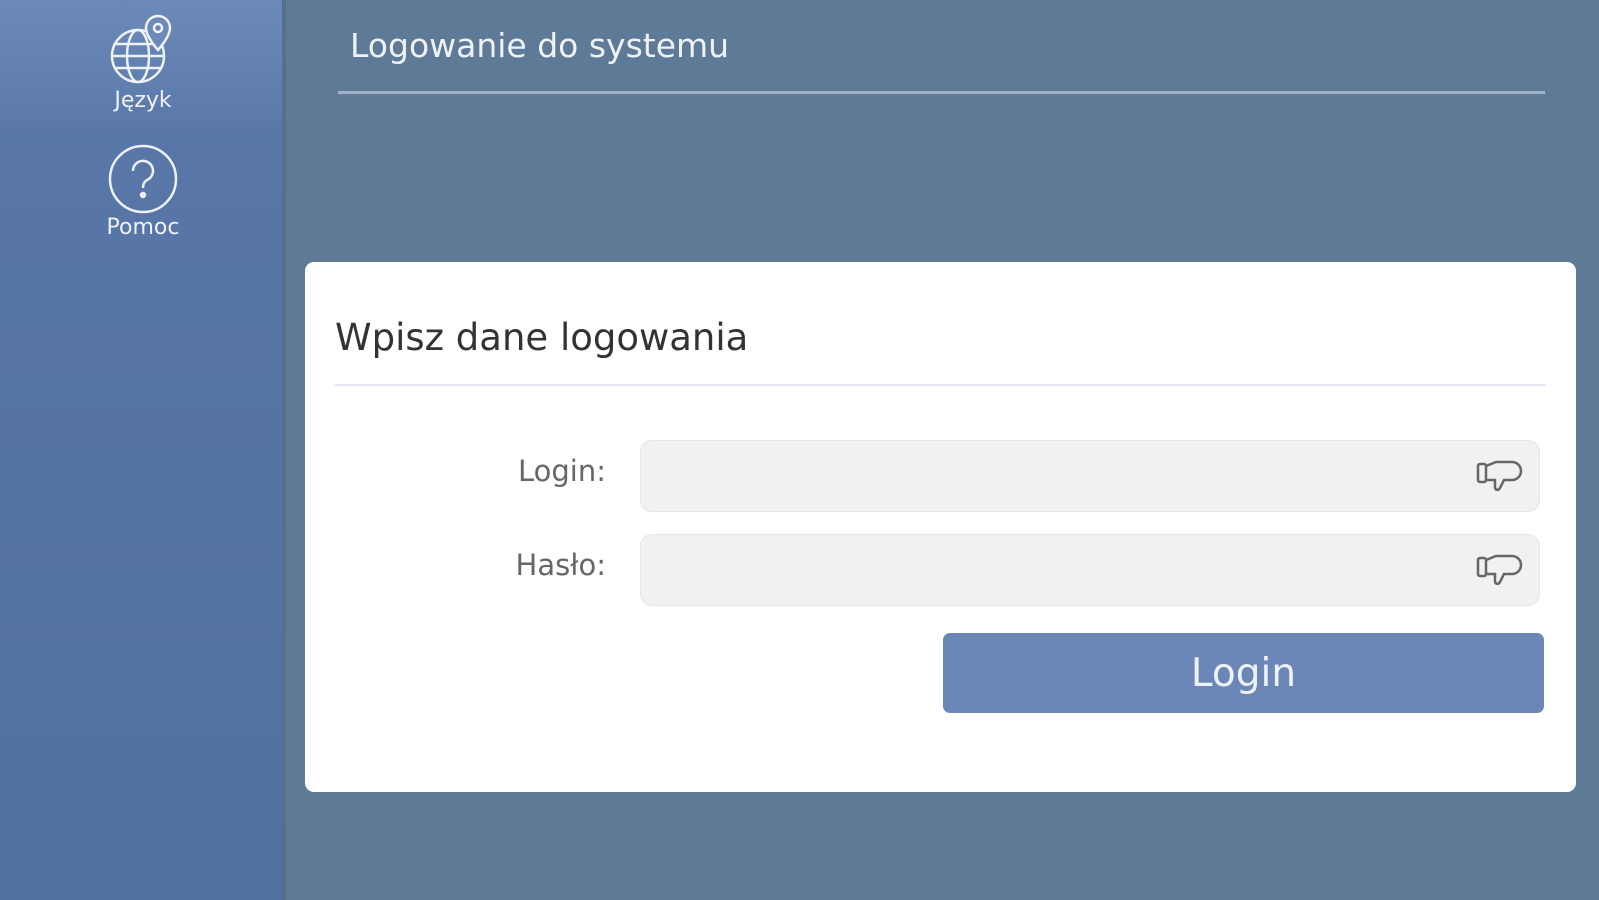 This screenshot has height=900, width=1599. What do you see at coordinates (141, 49) in the screenshot?
I see `globe-location-icon` at bounding box center [141, 49].